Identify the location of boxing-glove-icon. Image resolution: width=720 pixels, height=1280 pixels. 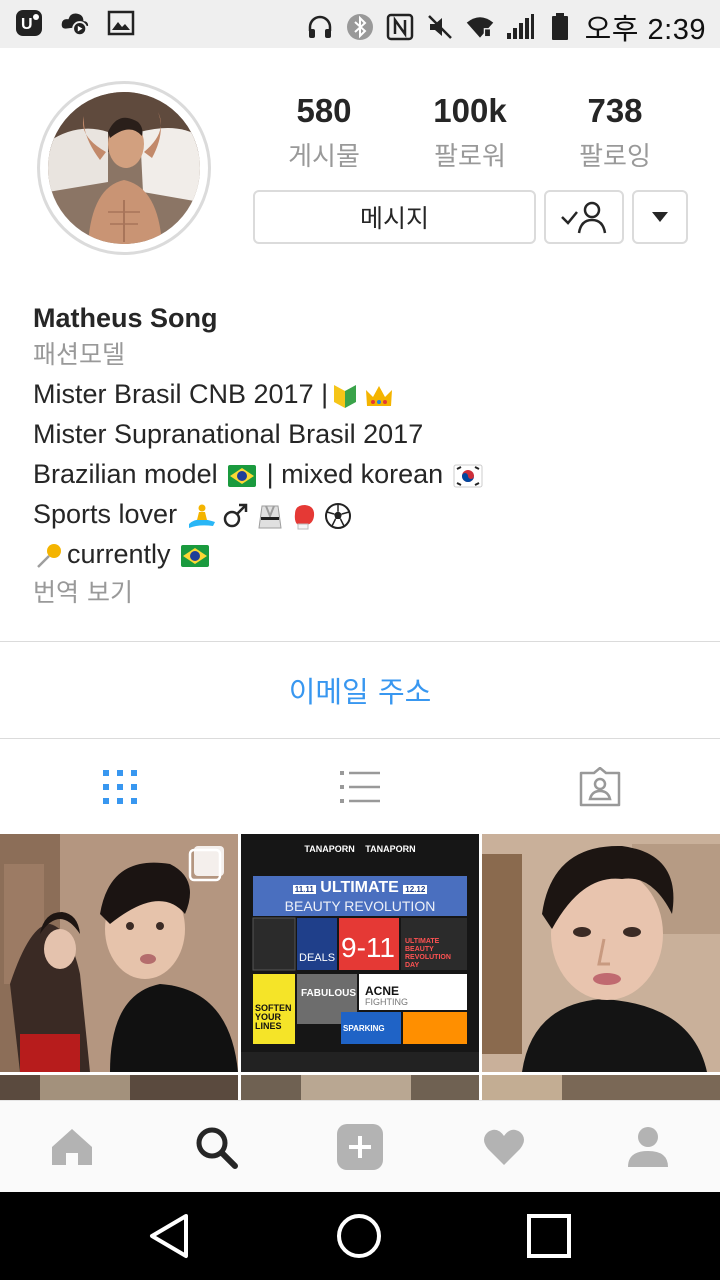
(304, 517).